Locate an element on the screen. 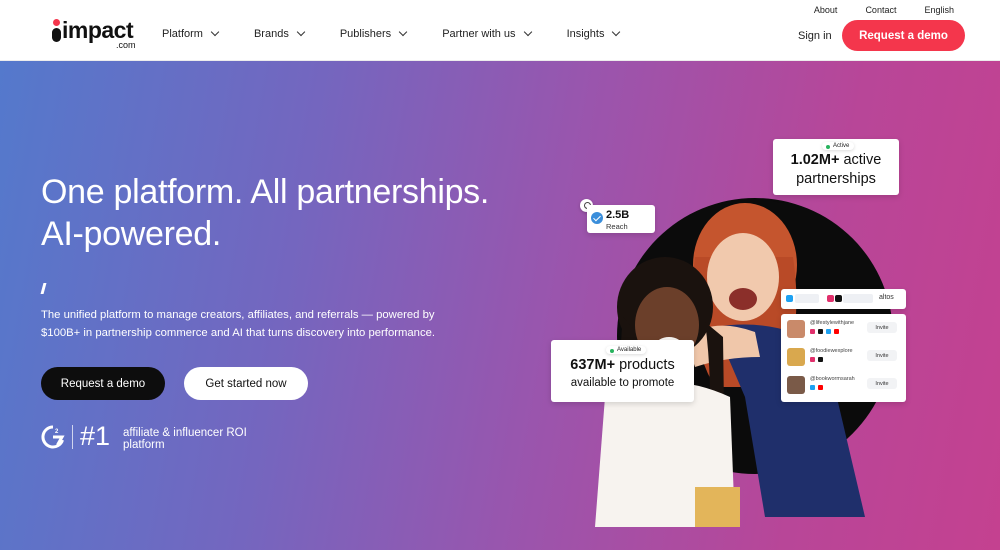  available-badge: Available is located at coordinates (626, 350).